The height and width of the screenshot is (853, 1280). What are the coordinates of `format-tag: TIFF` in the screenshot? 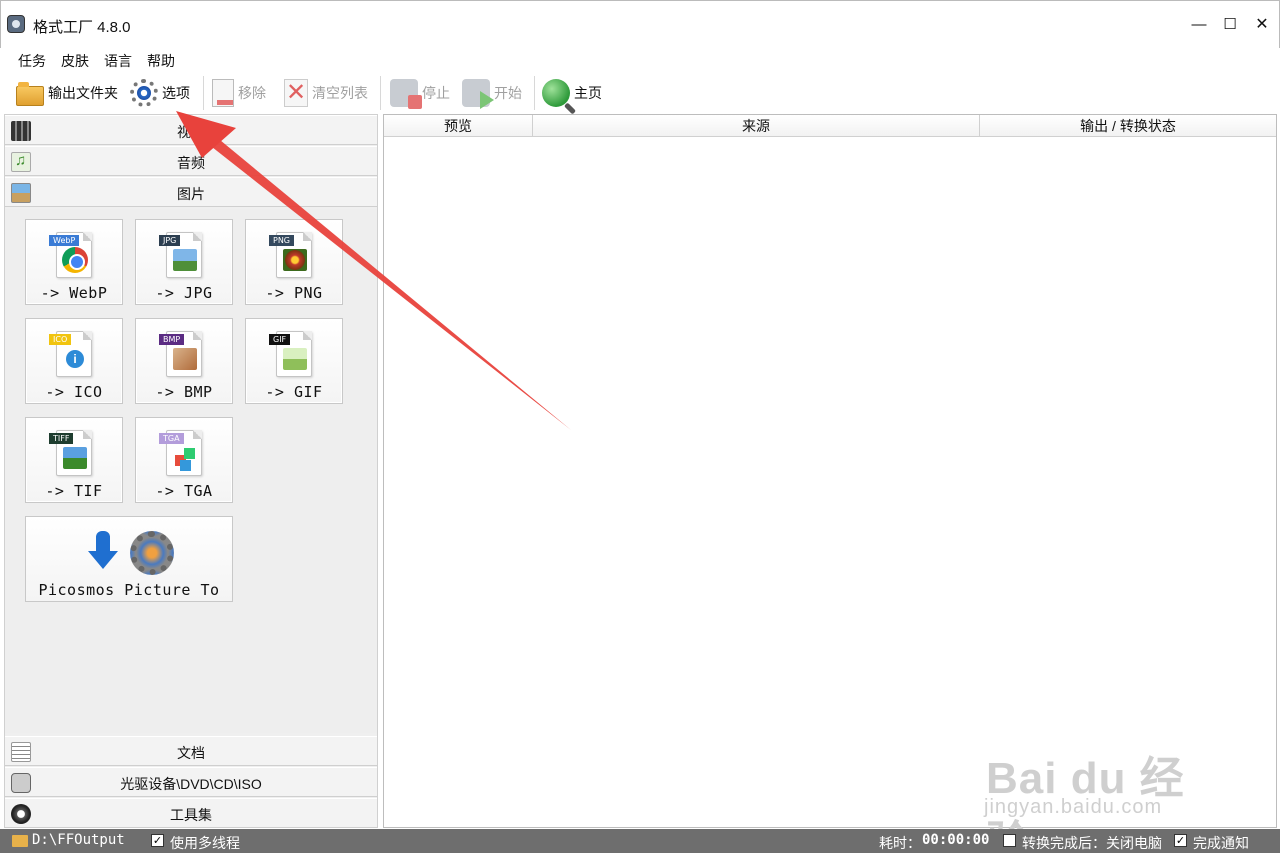 It's located at (61, 438).